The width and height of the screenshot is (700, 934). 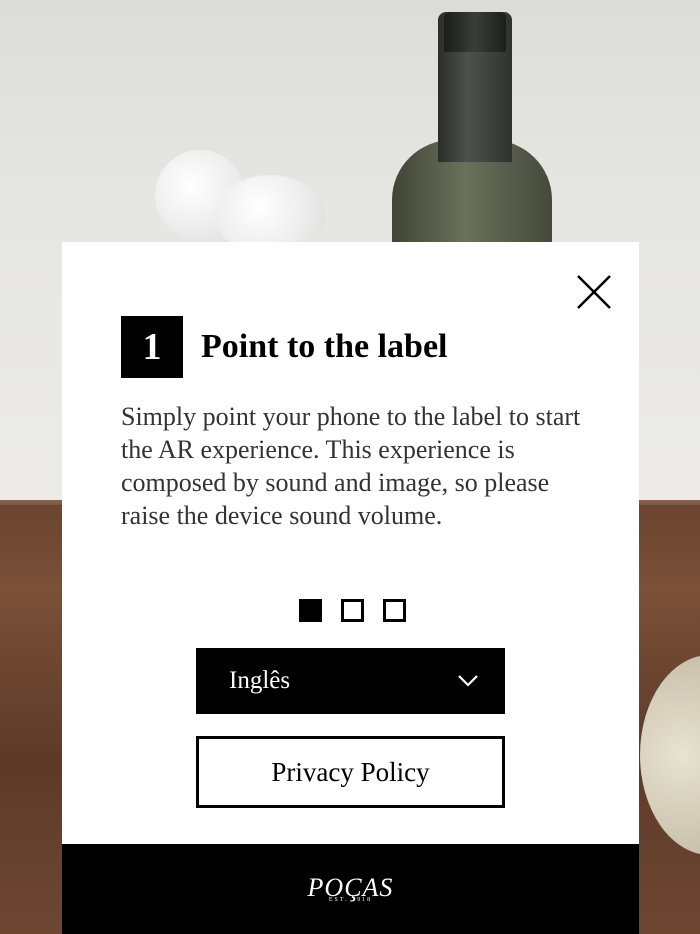 I want to click on brand-logo: POÇAS EST. 1918, so click(x=351, y=889).